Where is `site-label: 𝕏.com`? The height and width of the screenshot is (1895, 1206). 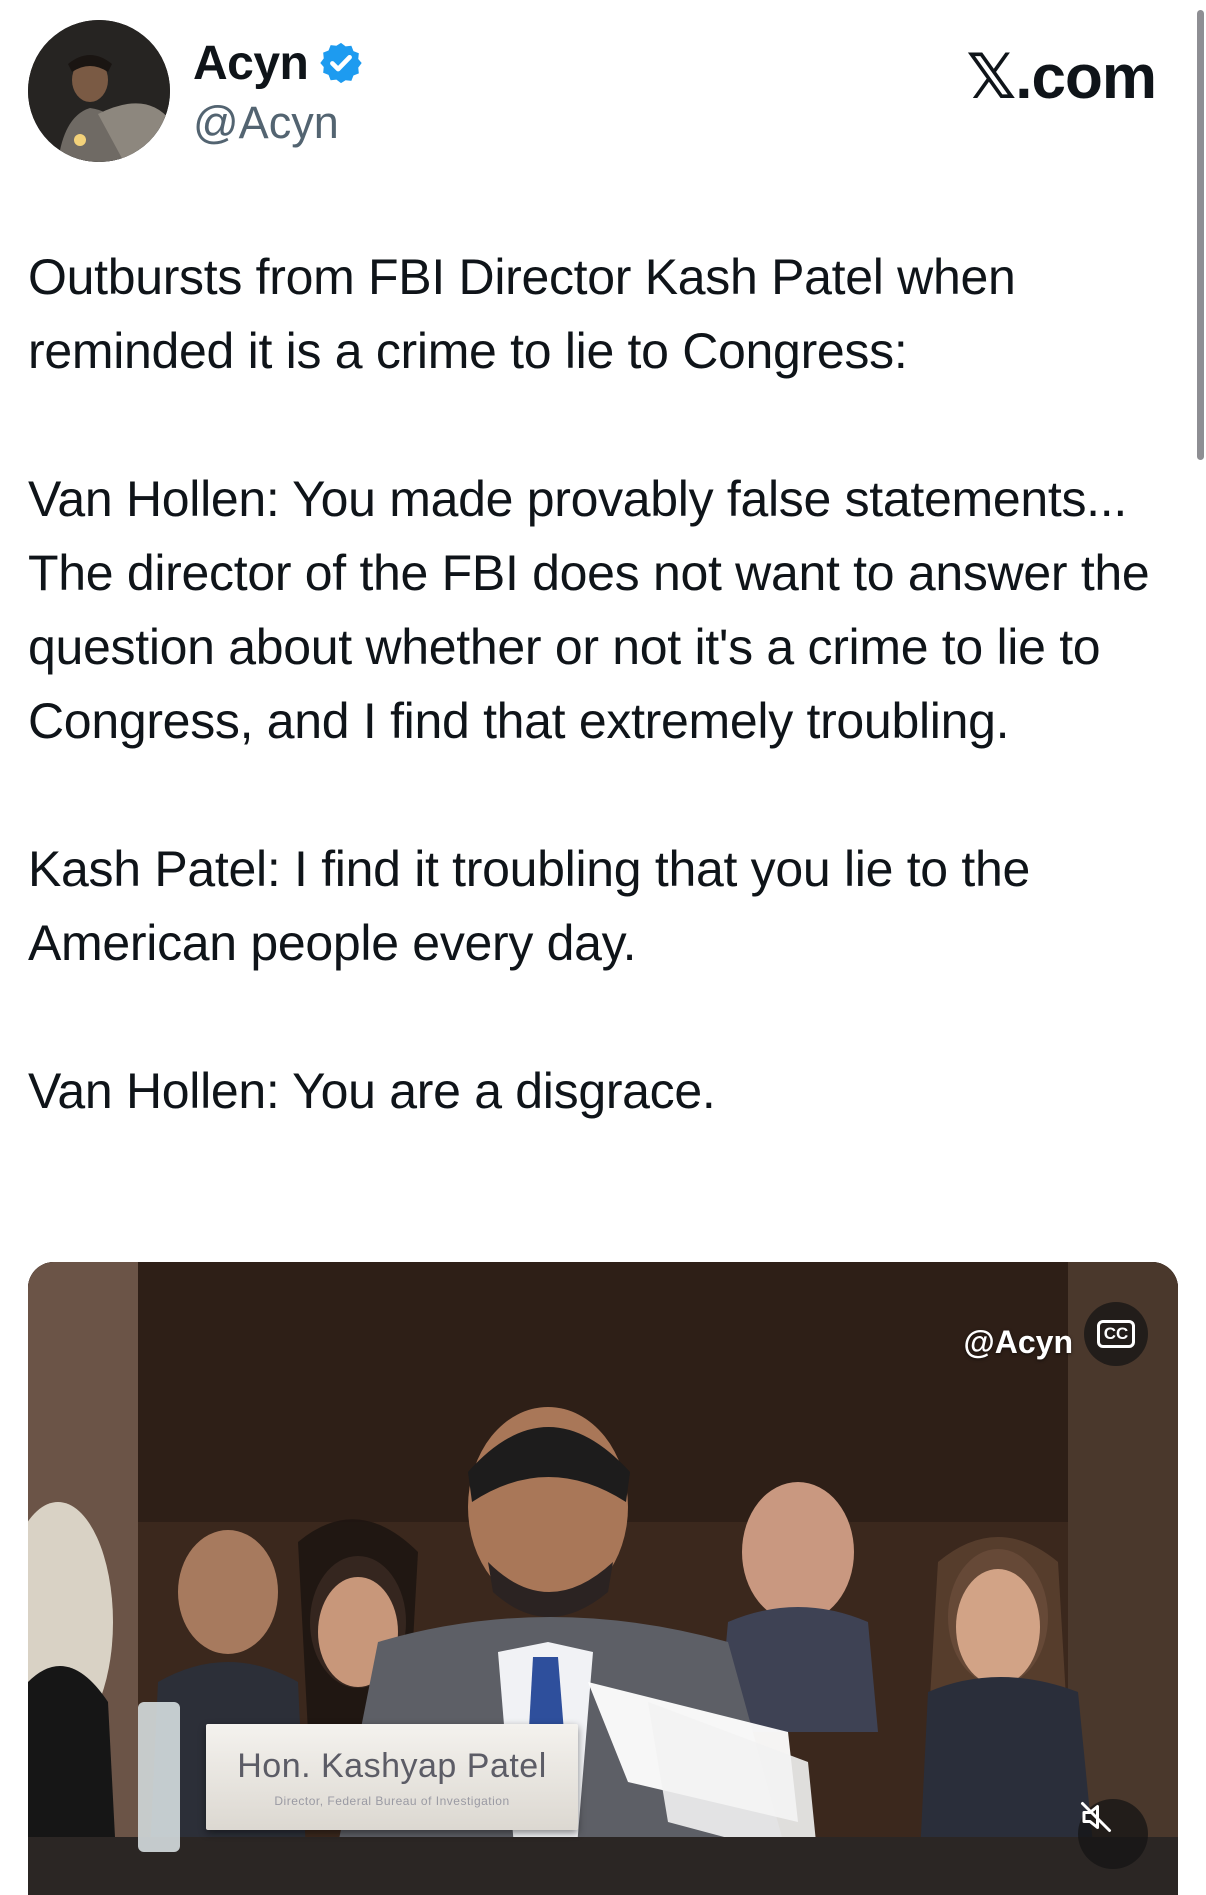 site-label: 𝕏.com is located at coordinates (1061, 77).